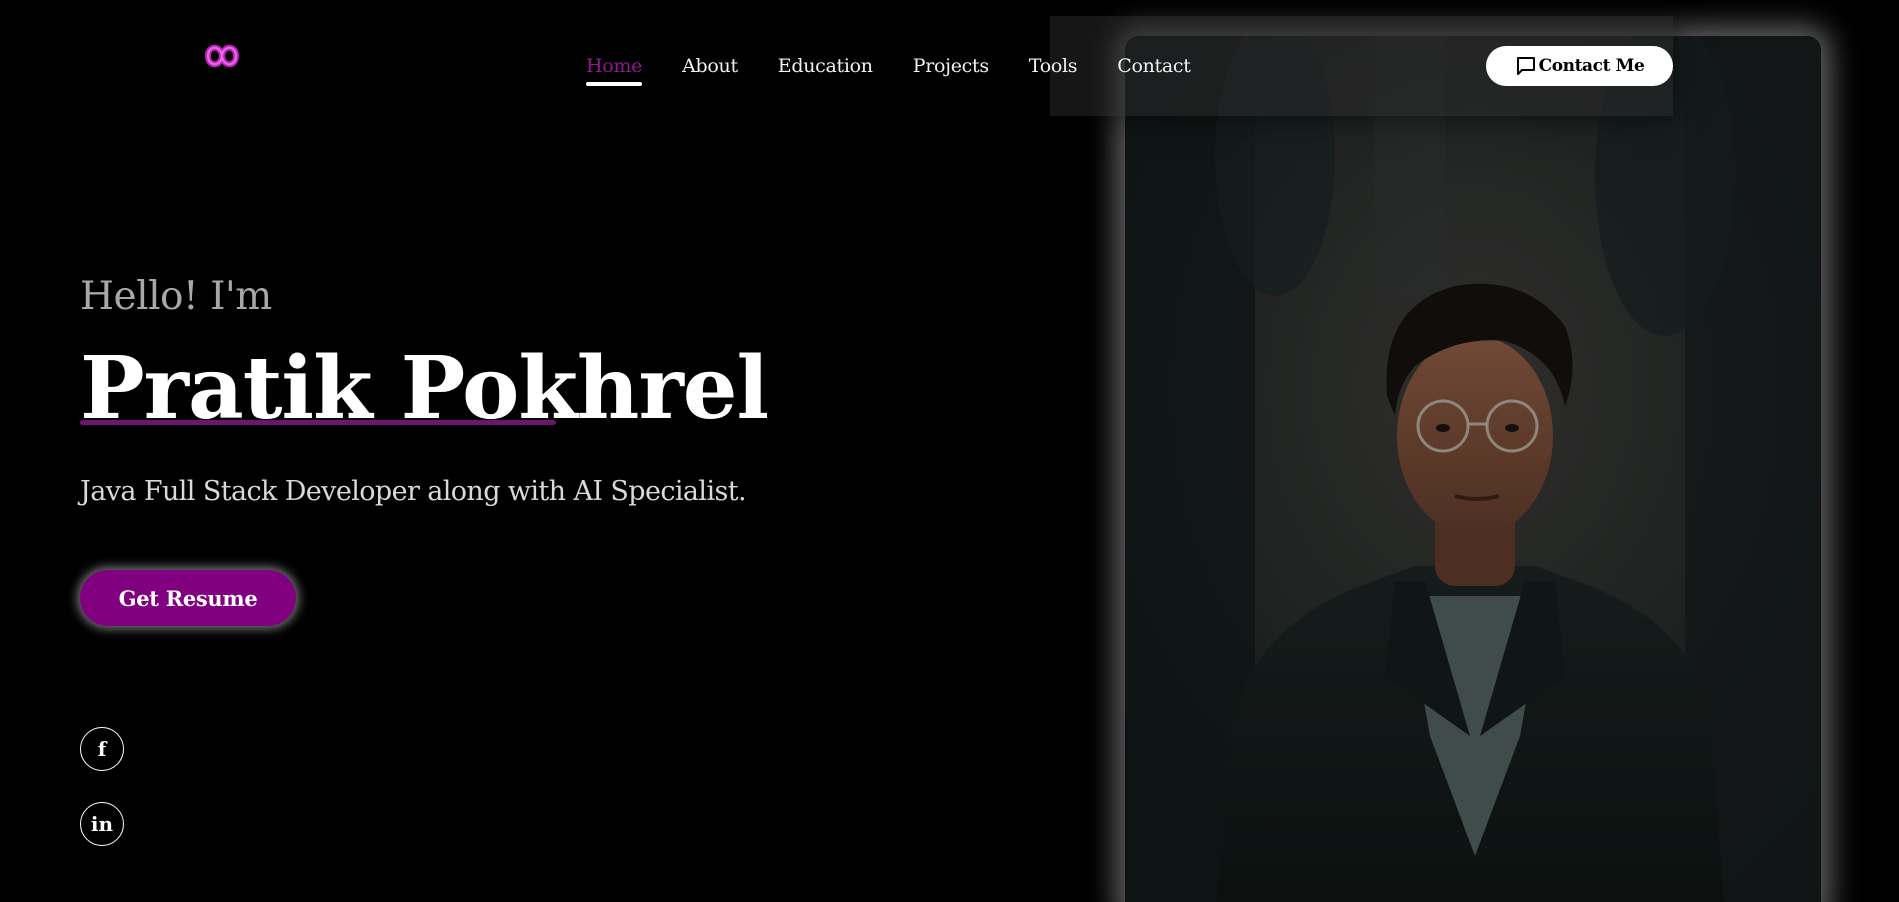 The width and height of the screenshot is (1899, 902). I want to click on nav-contact: Contact, so click(1154, 66).